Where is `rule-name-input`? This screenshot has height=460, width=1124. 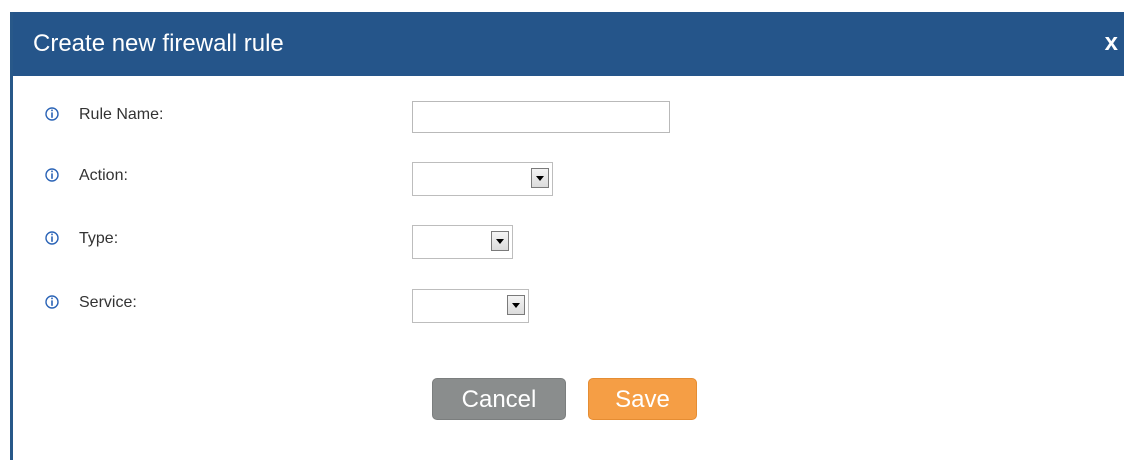 rule-name-input is located at coordinates (541, 117).